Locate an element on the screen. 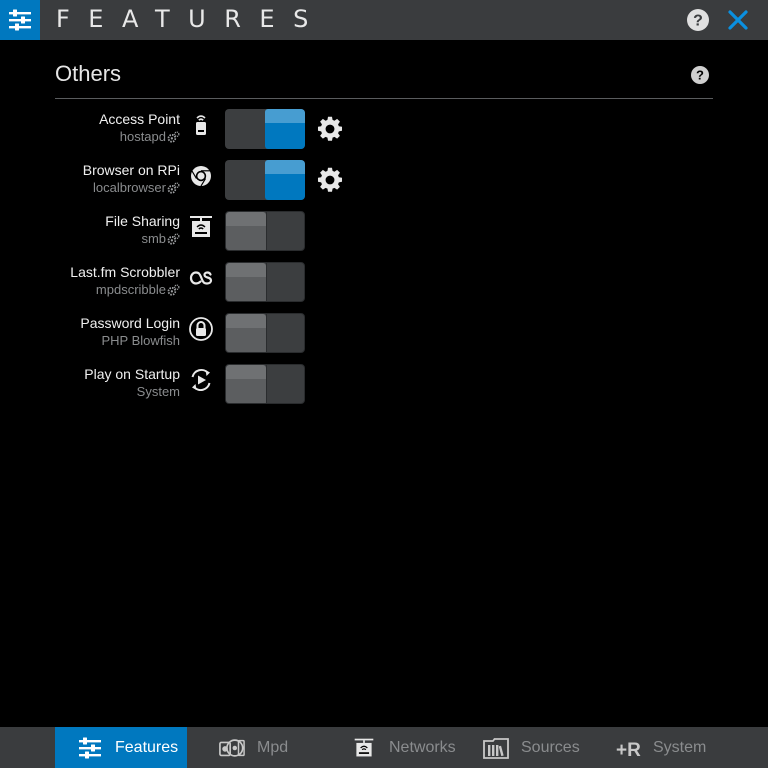 This screenshot has width=768, height=768. chromium-icon is located at coordinates (201, 176).